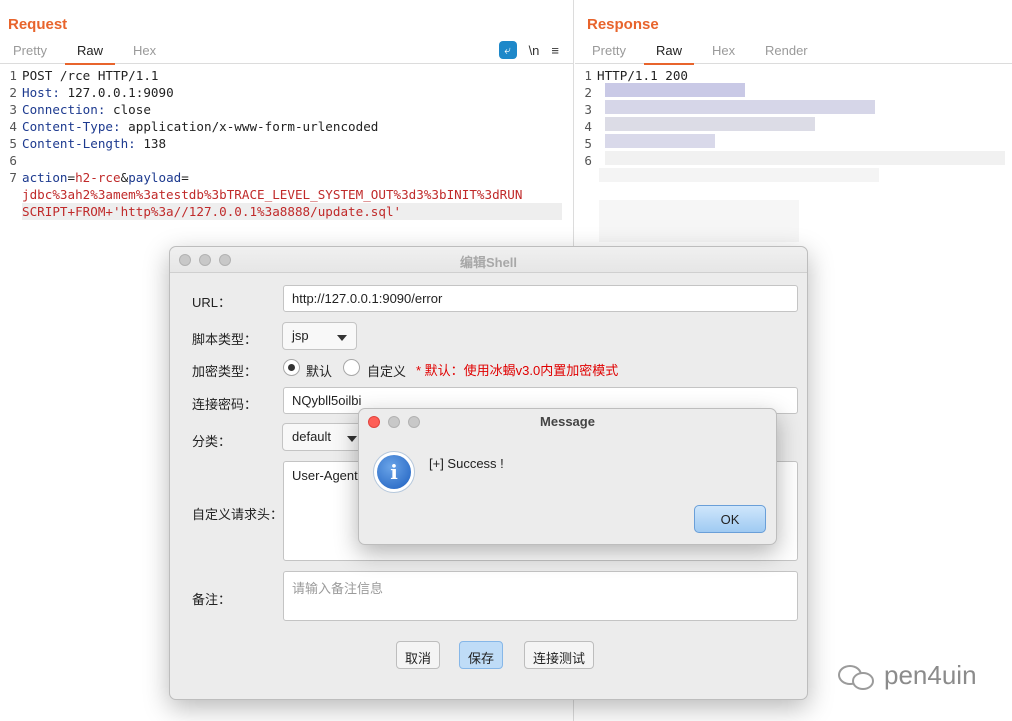 The height and width of the screenshot is (721, 1012). I want to click on url-label: URL：, so click(212, 302).